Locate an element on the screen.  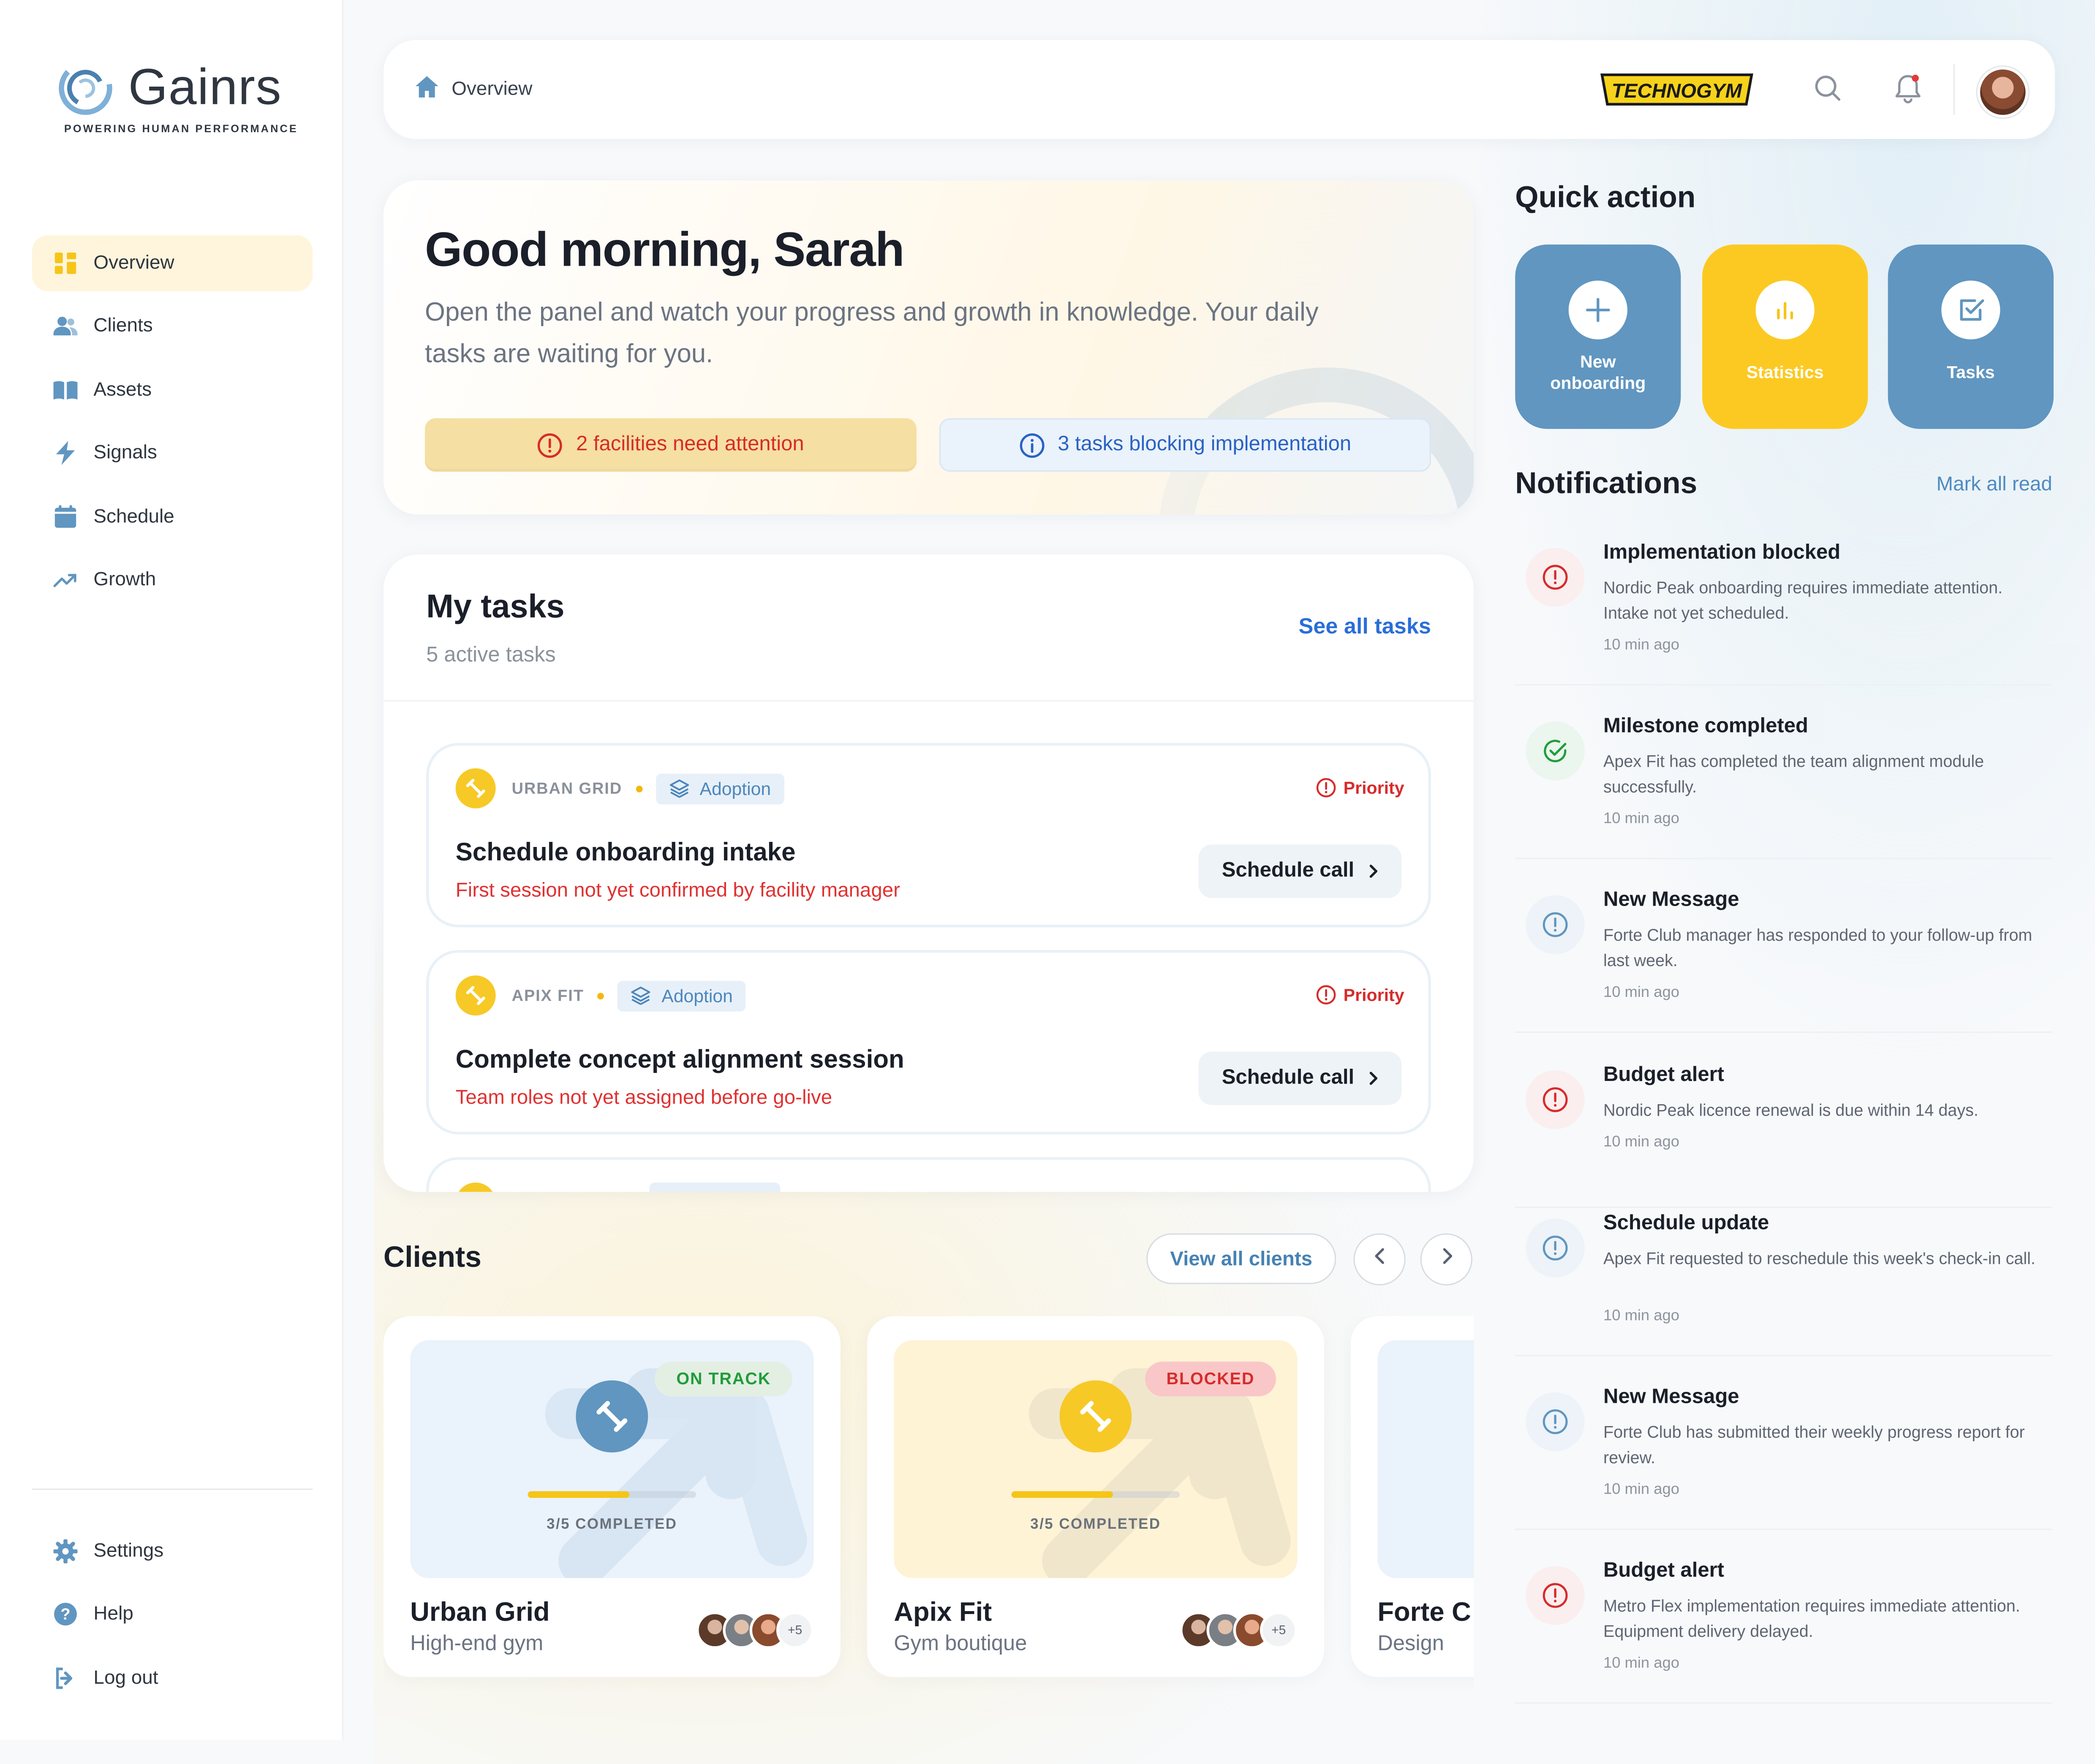
tasks-count: 5 active tasks is located at coordinates (491, 655).